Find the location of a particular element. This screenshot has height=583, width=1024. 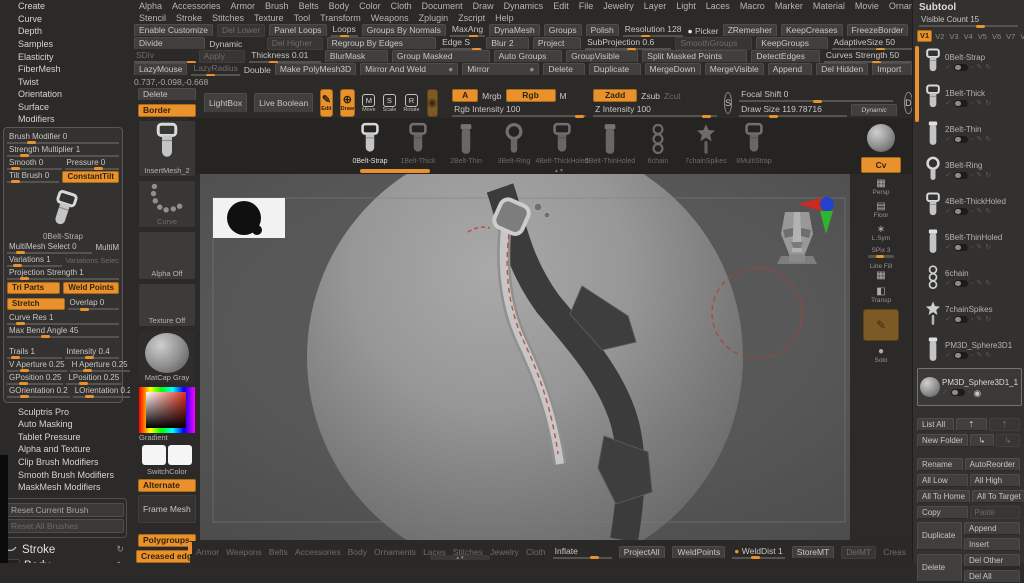

brush-thumb-6: 6chain is located at coordinates (658, 143).